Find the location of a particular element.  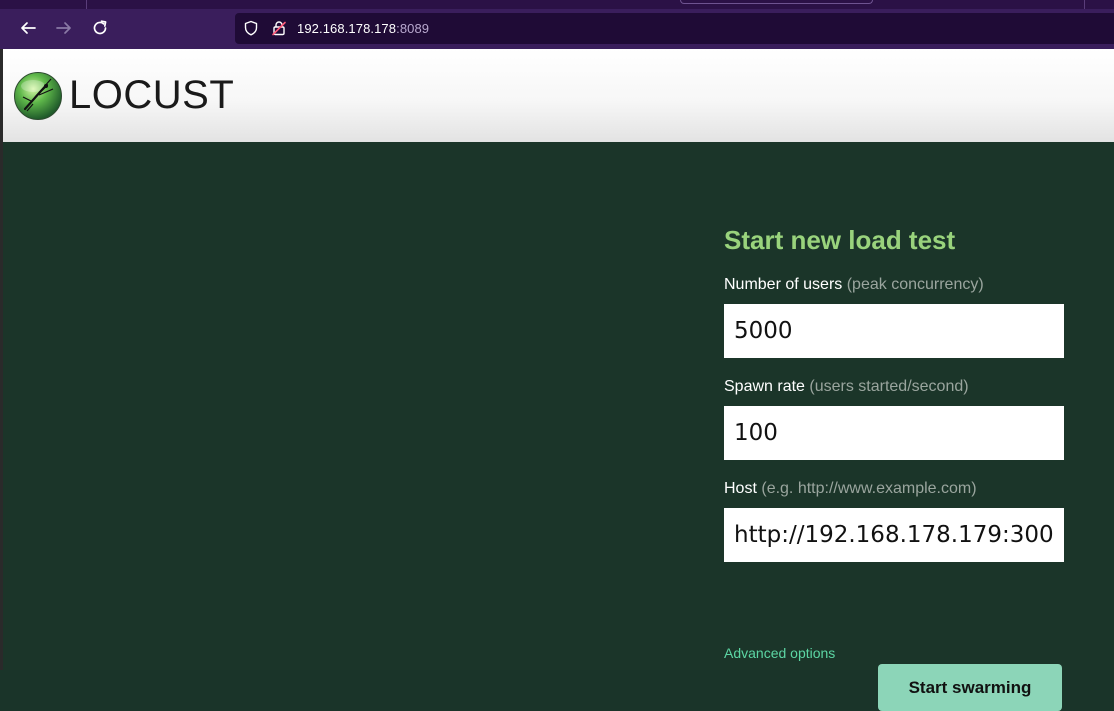

logo-text: LOCUST is located at coordinates (152, 95).